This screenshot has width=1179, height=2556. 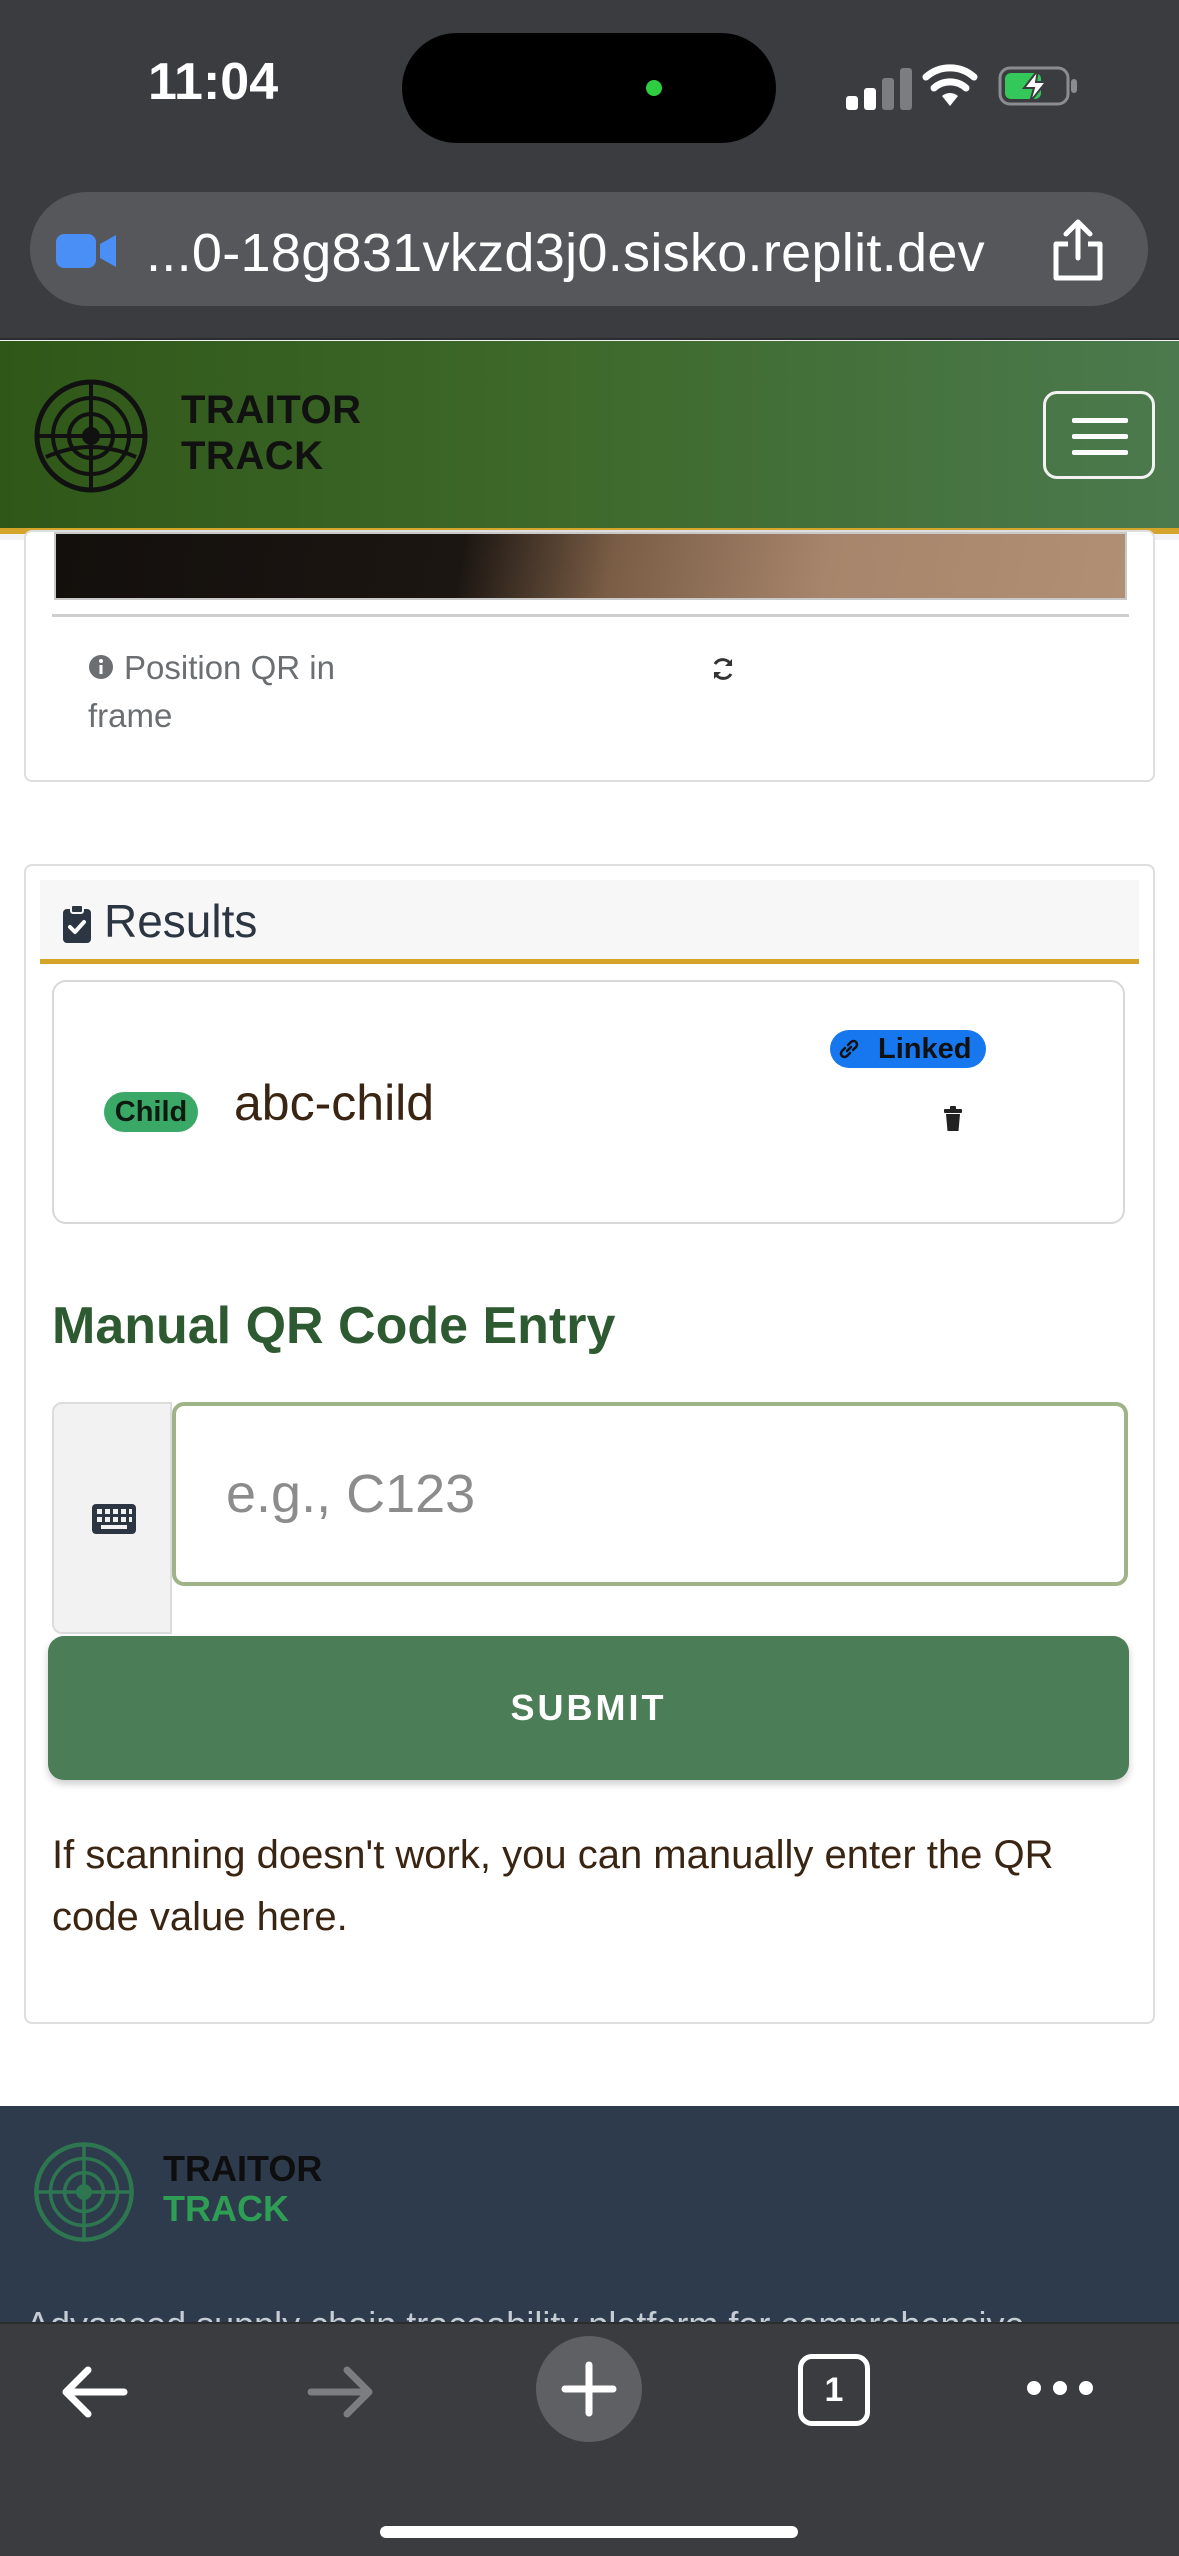 I want to click on wifi-icon, so click(x=950, y=85).